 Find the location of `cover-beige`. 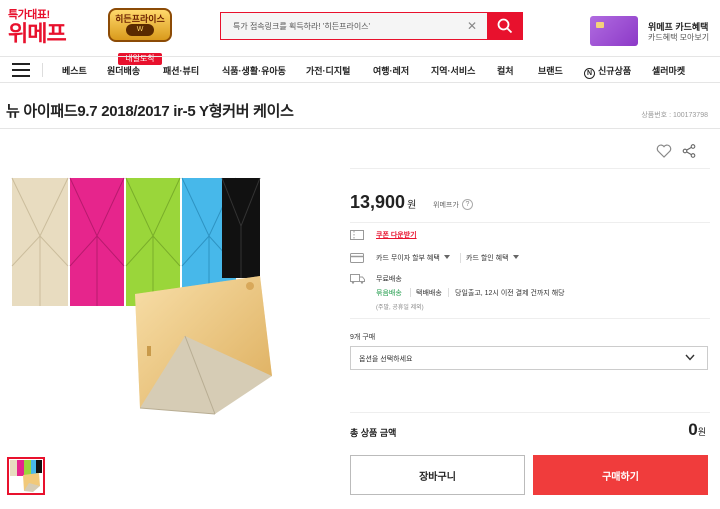

cover-beige is located at coordinates (40, 241).